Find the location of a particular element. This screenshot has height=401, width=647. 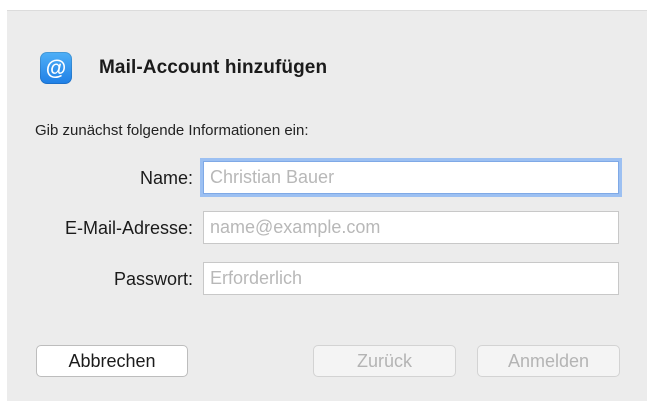

dialog-title: Mail-Account hinzufügen is located at coordinates (213, 67).